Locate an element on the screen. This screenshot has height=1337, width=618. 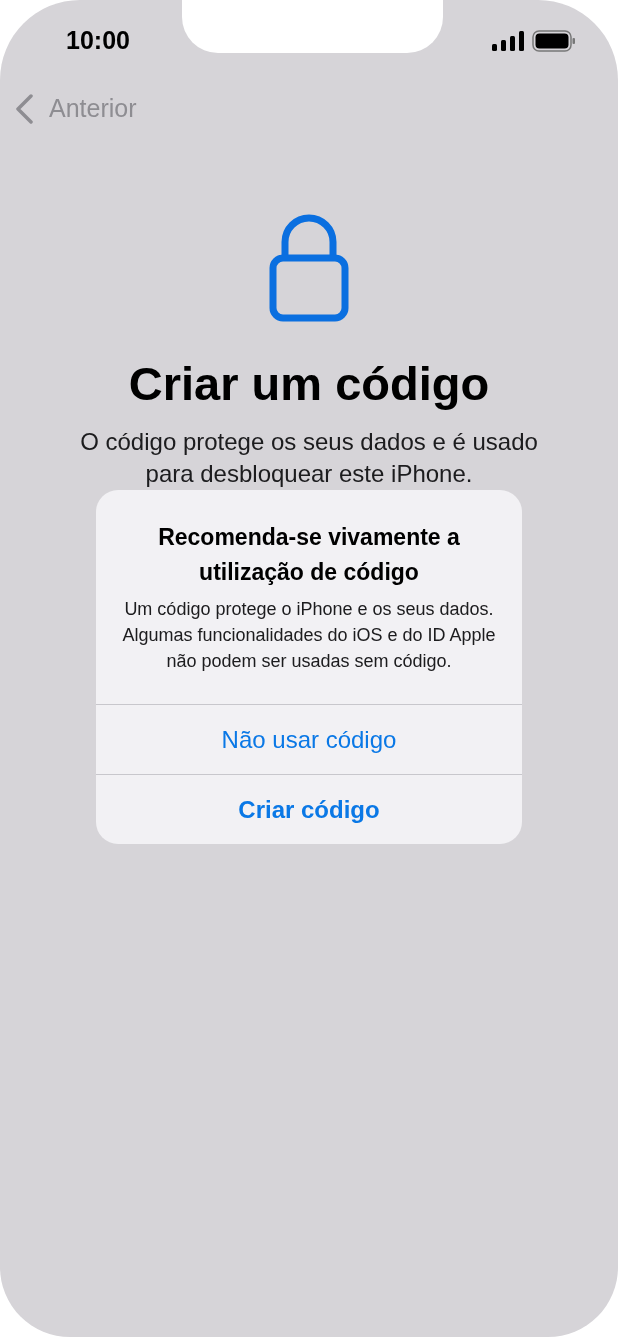
chevron-left-icon is located at coordinates (24, 109).